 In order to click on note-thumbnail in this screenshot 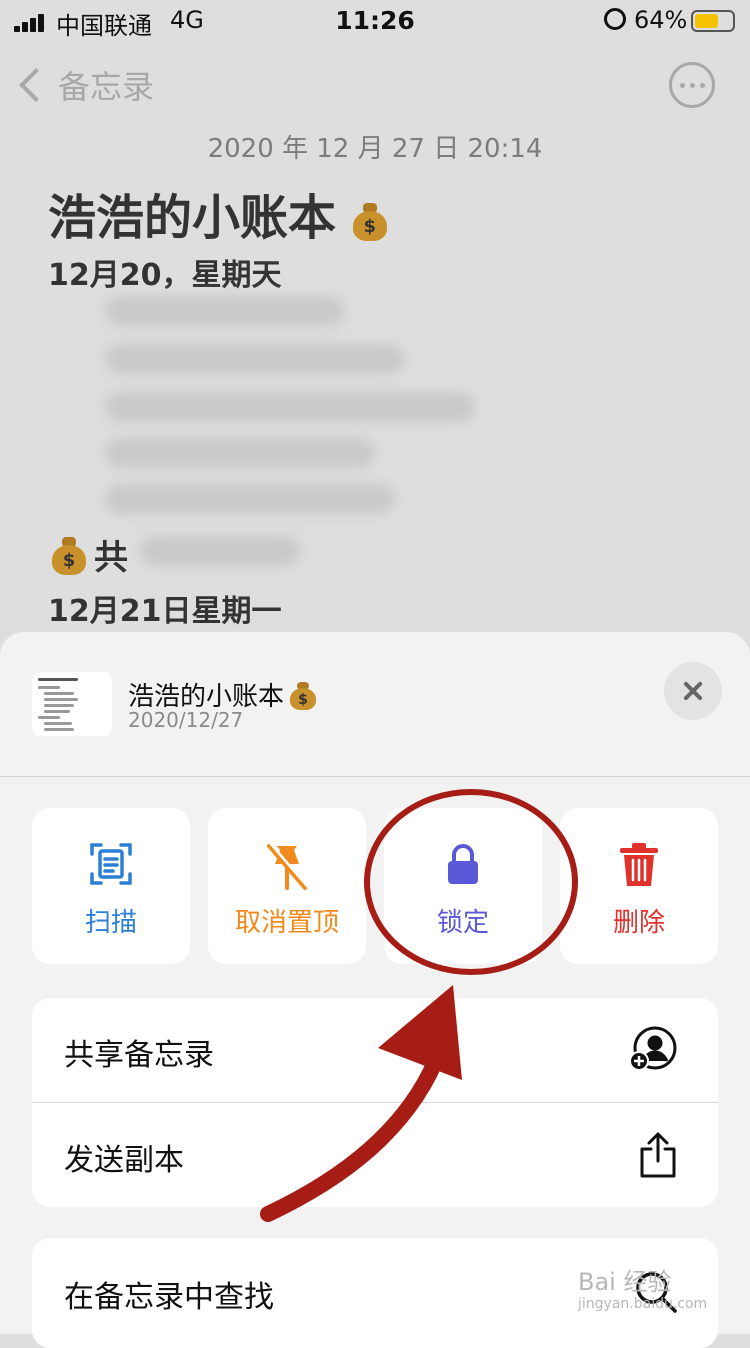, I will do `click(72, 704)`.